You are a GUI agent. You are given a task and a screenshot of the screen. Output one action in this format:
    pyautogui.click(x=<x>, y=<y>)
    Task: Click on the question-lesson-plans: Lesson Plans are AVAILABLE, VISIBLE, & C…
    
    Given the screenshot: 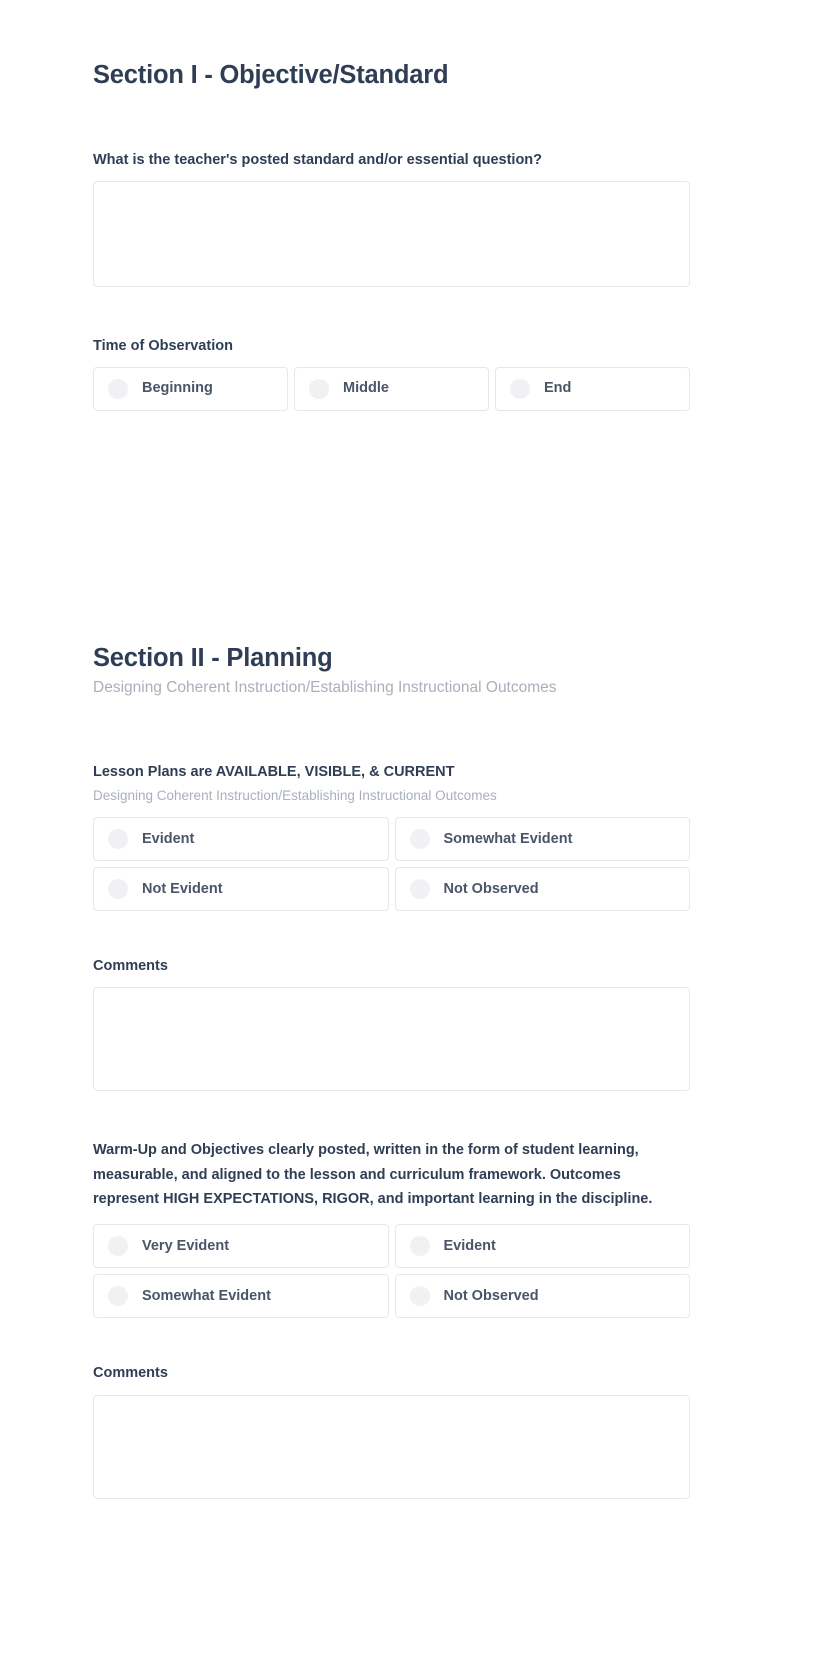 What is the action you would take?
    pyautogui.click(x=391, y=836)
    